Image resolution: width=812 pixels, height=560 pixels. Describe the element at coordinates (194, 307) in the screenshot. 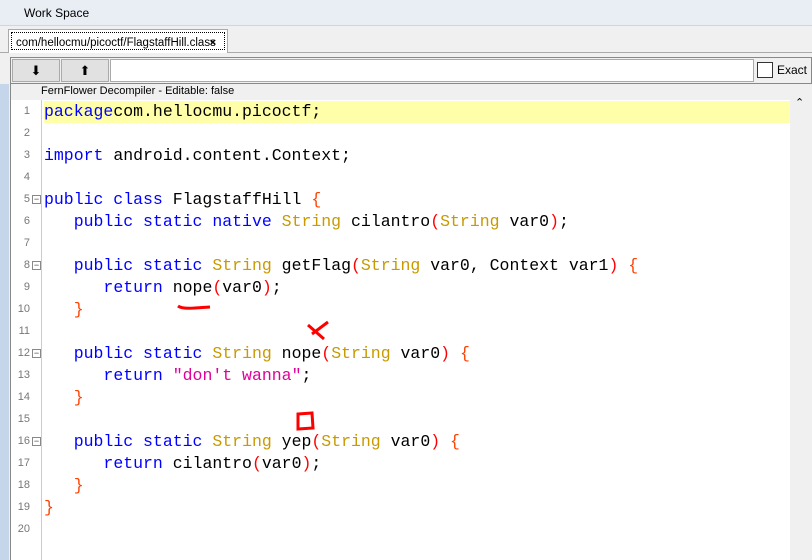

I see `underline-mark` at that location.